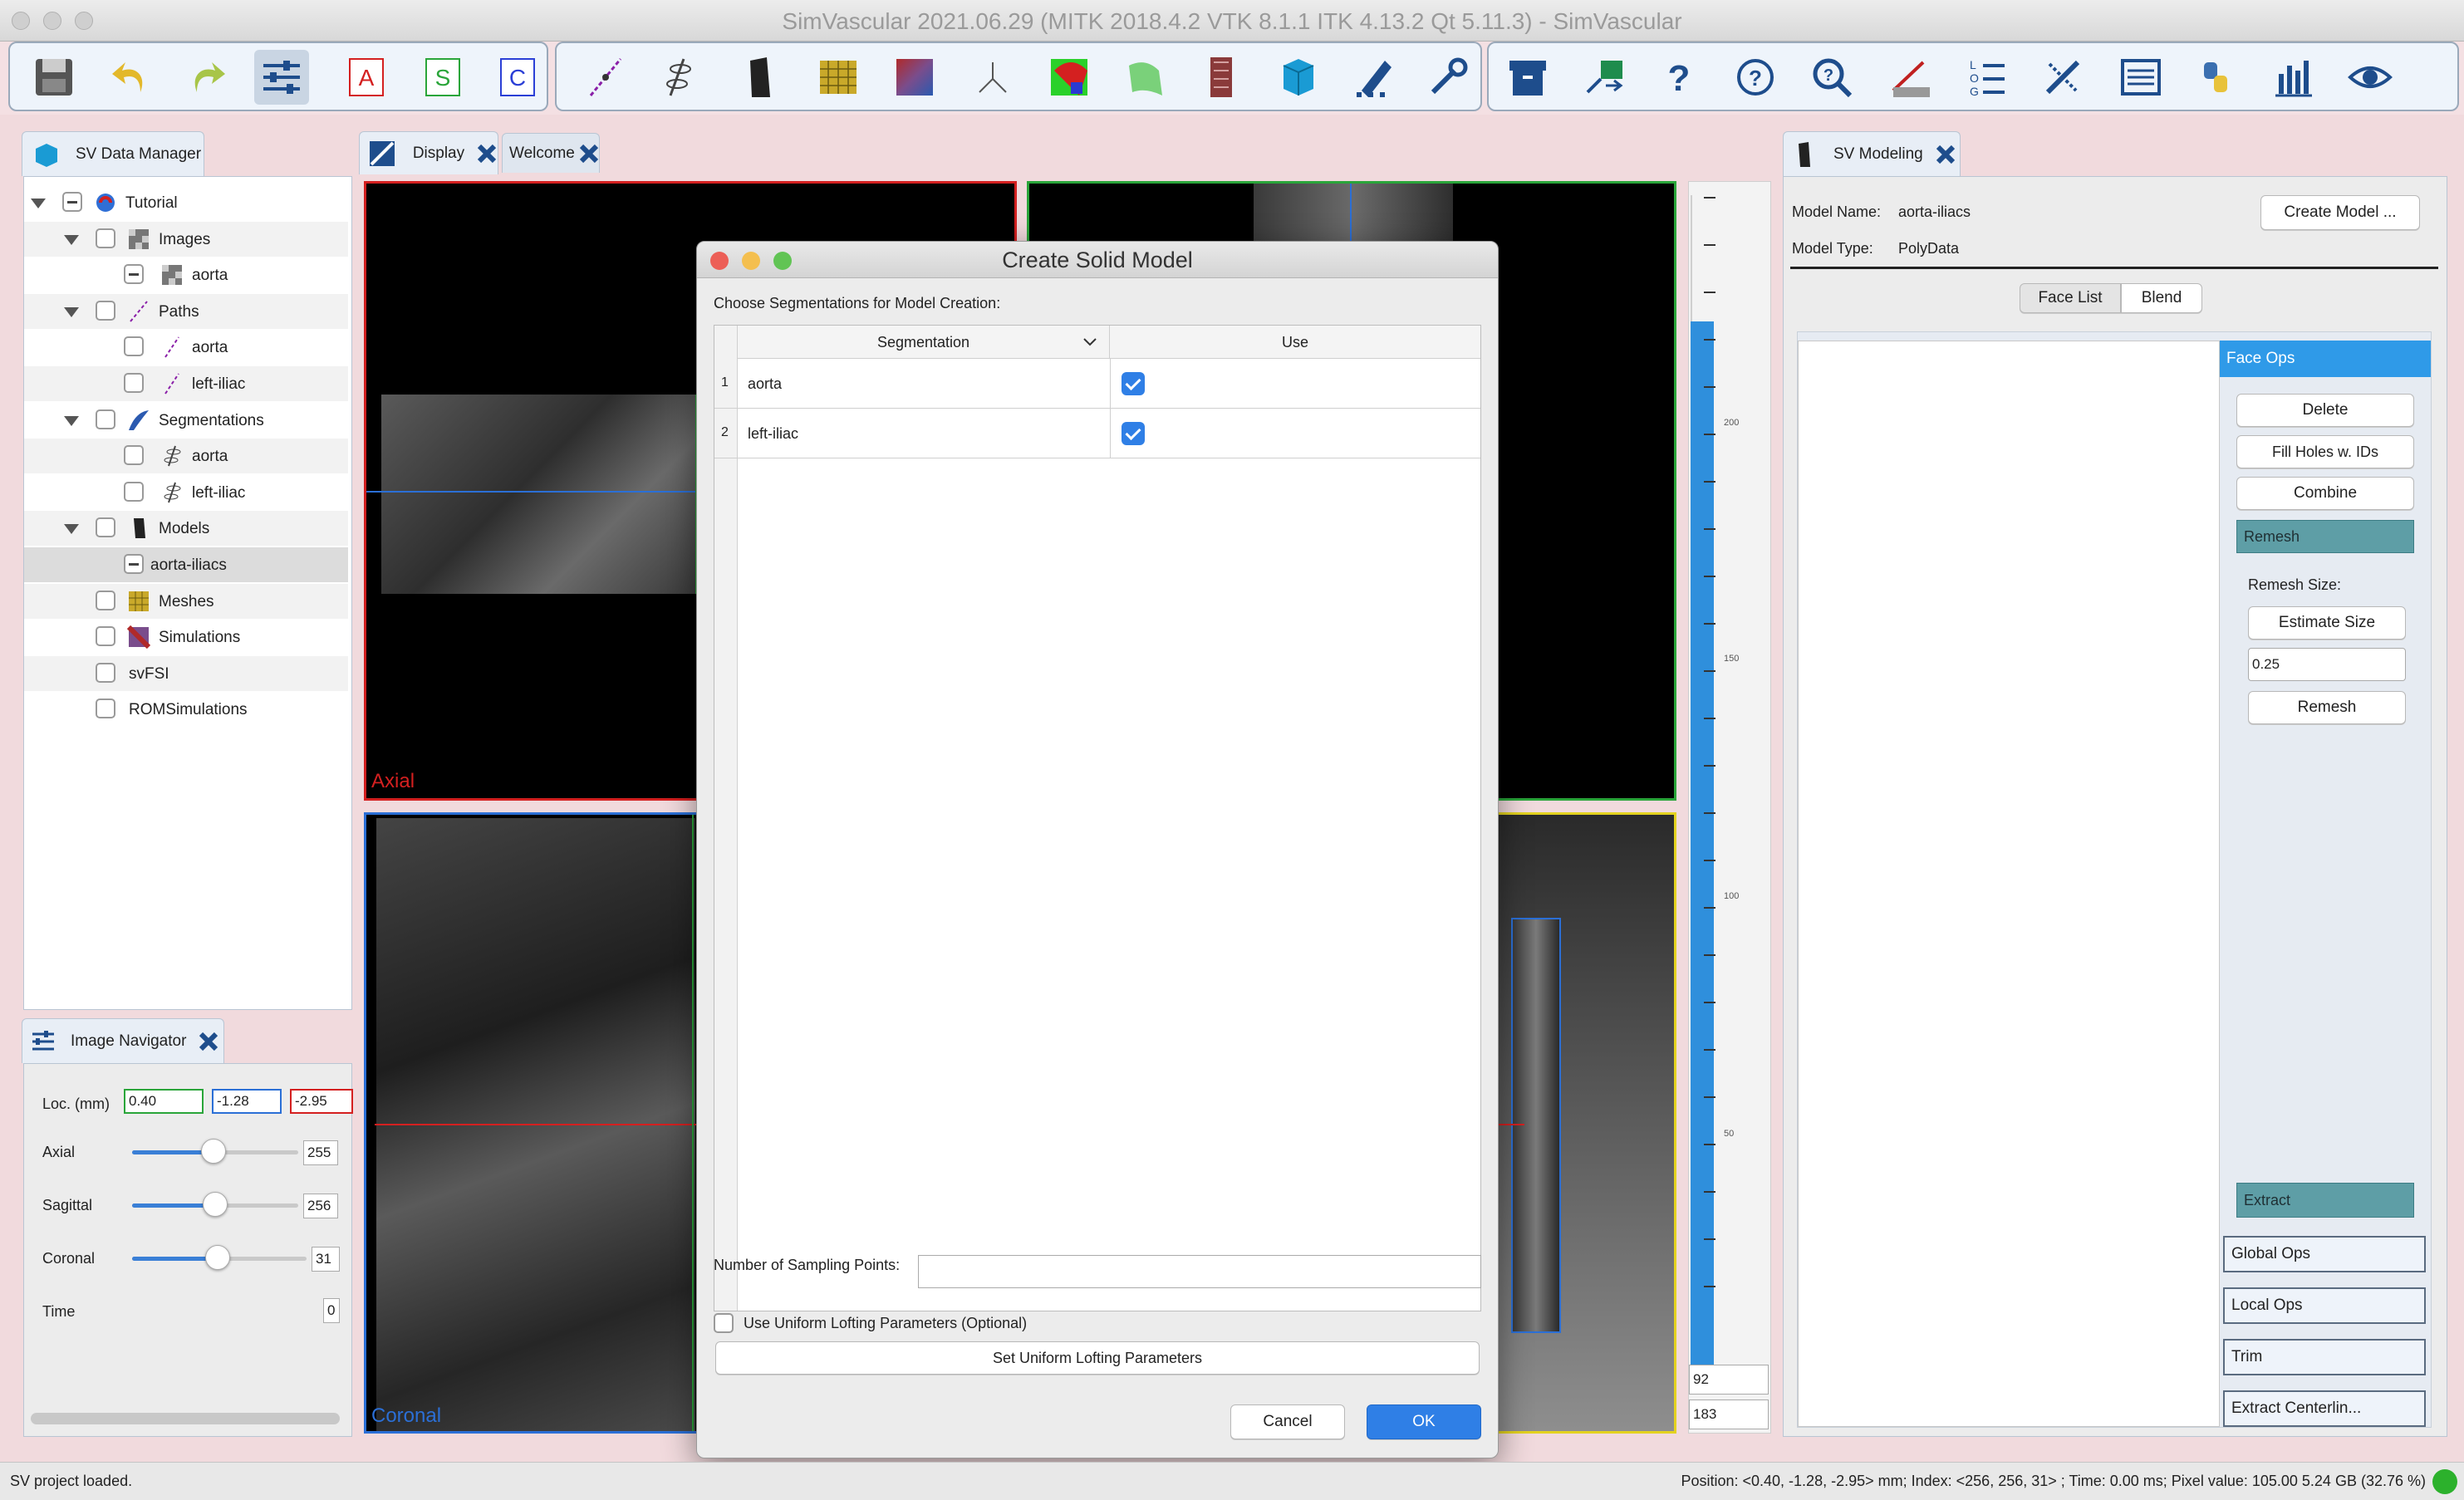 Image resolution: width=2464 pixels, height=1500 pixels. Describe the element at coordinates (2327, 707) in the screenshot. I see `remesh-button: Remesh` at that location.